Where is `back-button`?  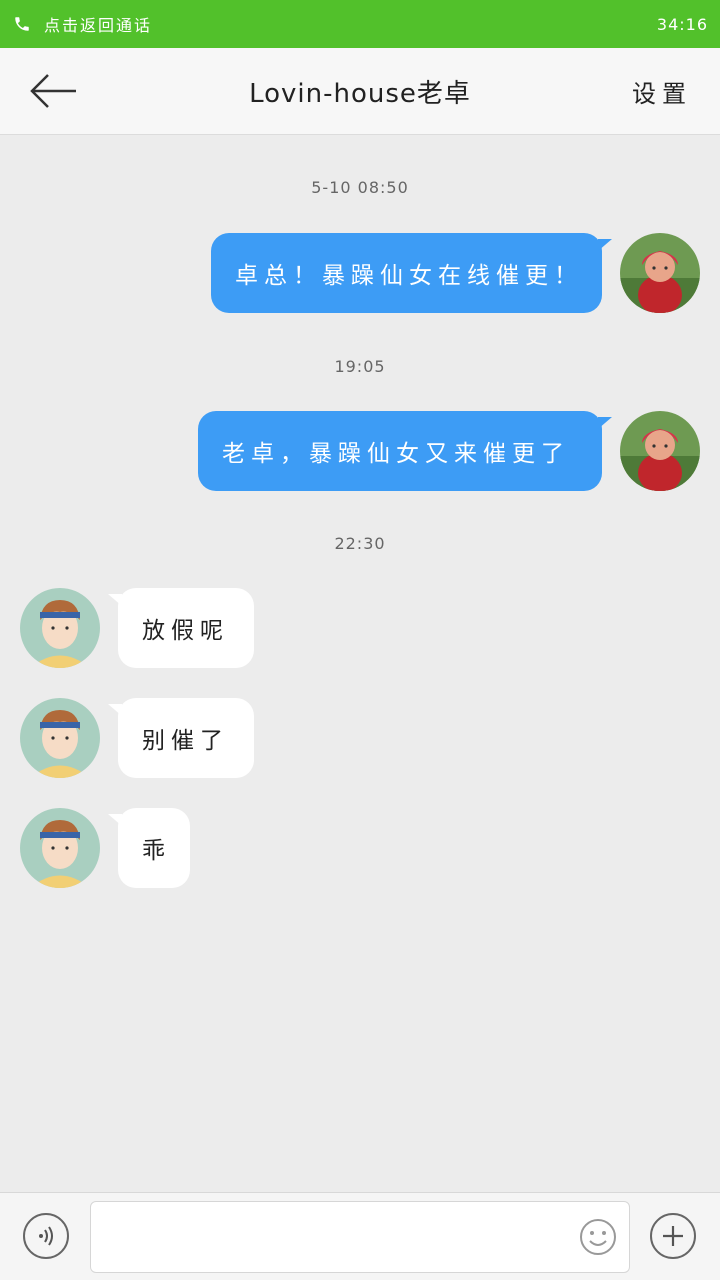 back-button is located at coordinates (54, 91).